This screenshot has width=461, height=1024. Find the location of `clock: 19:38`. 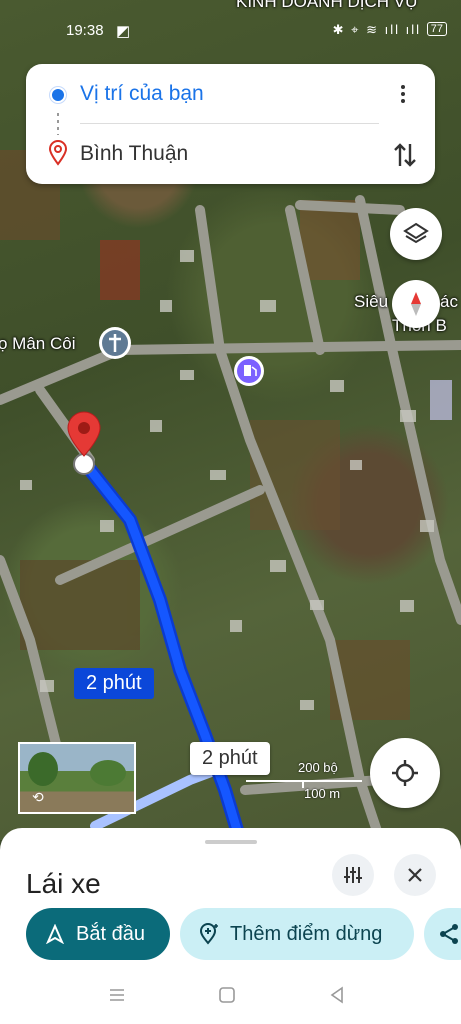

clock: 19:38 is located at coordinates (85, 30).